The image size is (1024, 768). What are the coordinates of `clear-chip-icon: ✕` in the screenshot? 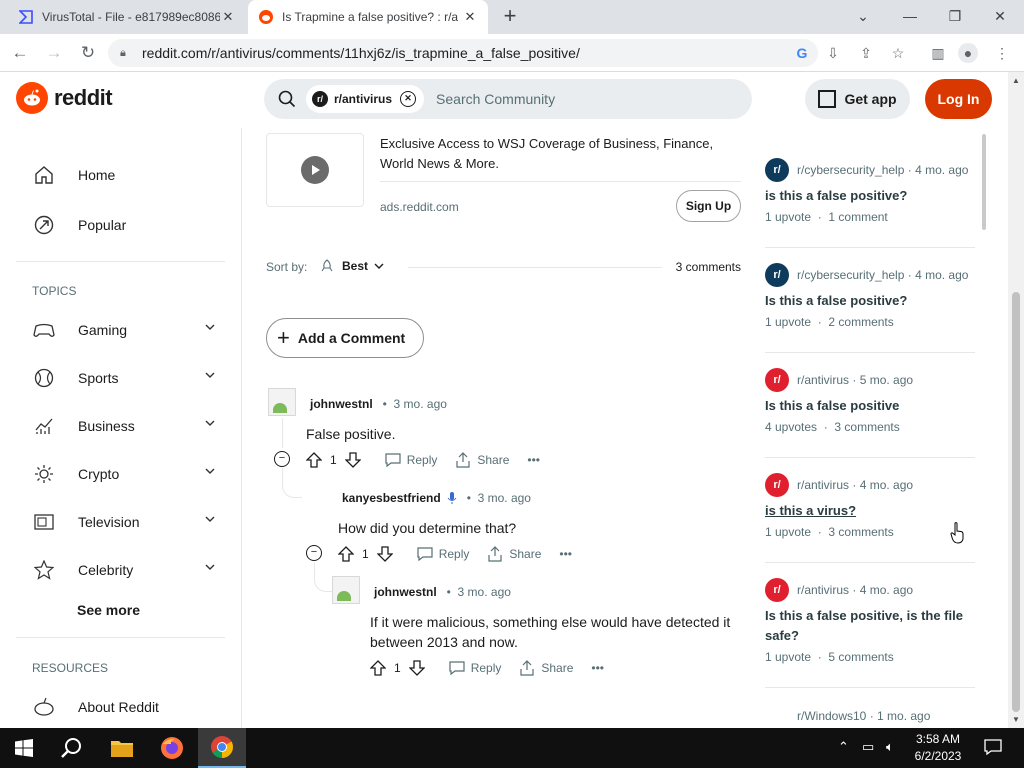 It's located at (408, 99).